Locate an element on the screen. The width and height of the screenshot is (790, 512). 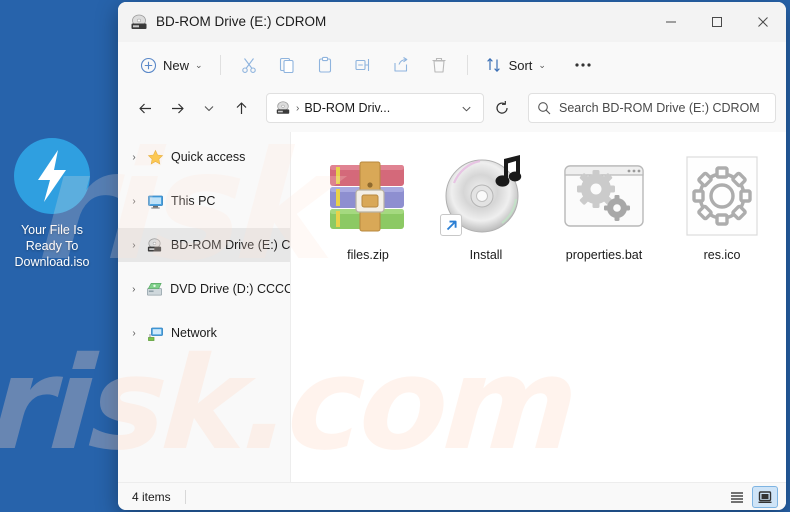
sidebar-item-network: › Network is located at coordinates (204, 333).